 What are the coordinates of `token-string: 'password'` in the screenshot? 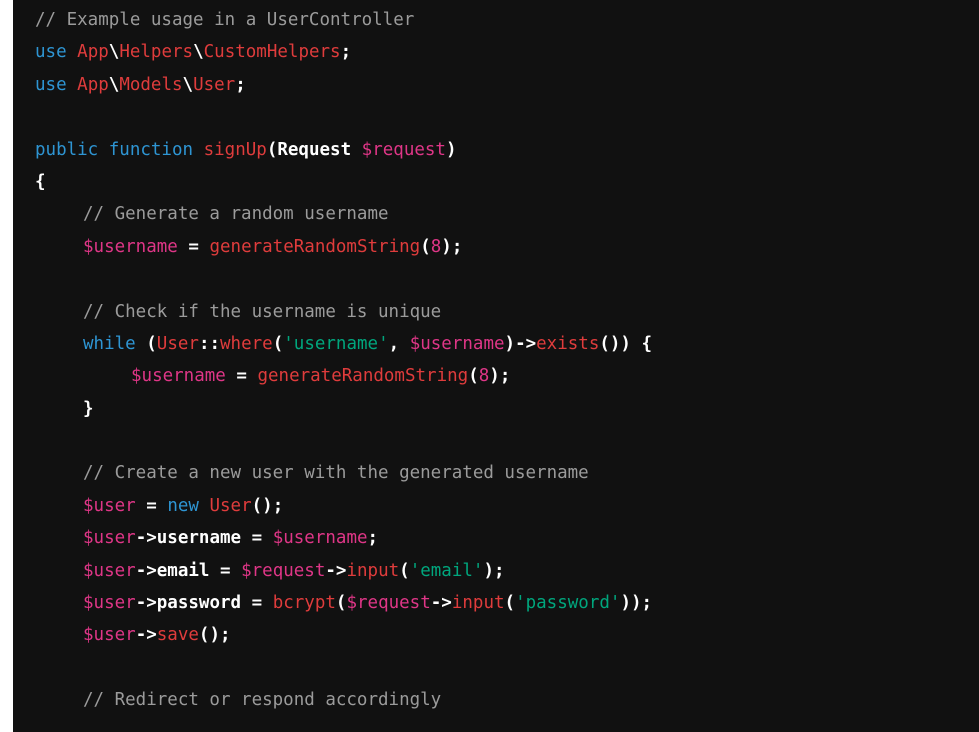 It's located at (568, 603).